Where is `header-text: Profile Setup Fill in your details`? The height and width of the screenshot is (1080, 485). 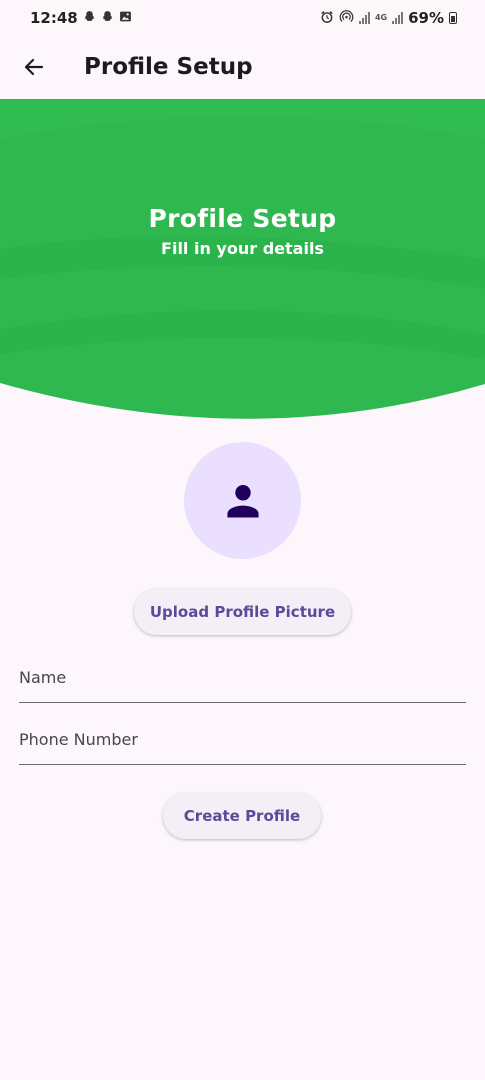 header-text: Profile Setup Fill in your details is located at coordinates (242, 231).